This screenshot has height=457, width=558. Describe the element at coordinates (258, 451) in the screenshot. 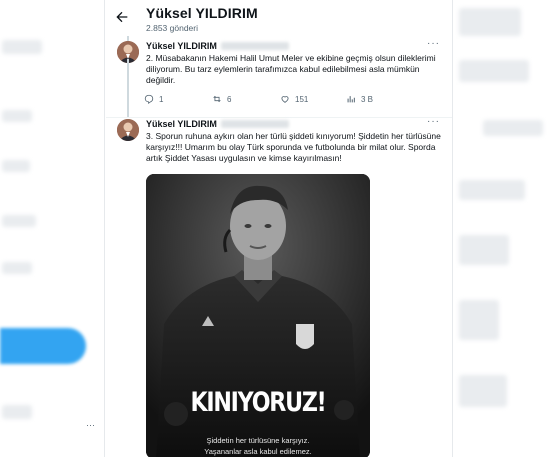

I see `media-caption: Yaşananlar asla kabul edilemez.` at that location.